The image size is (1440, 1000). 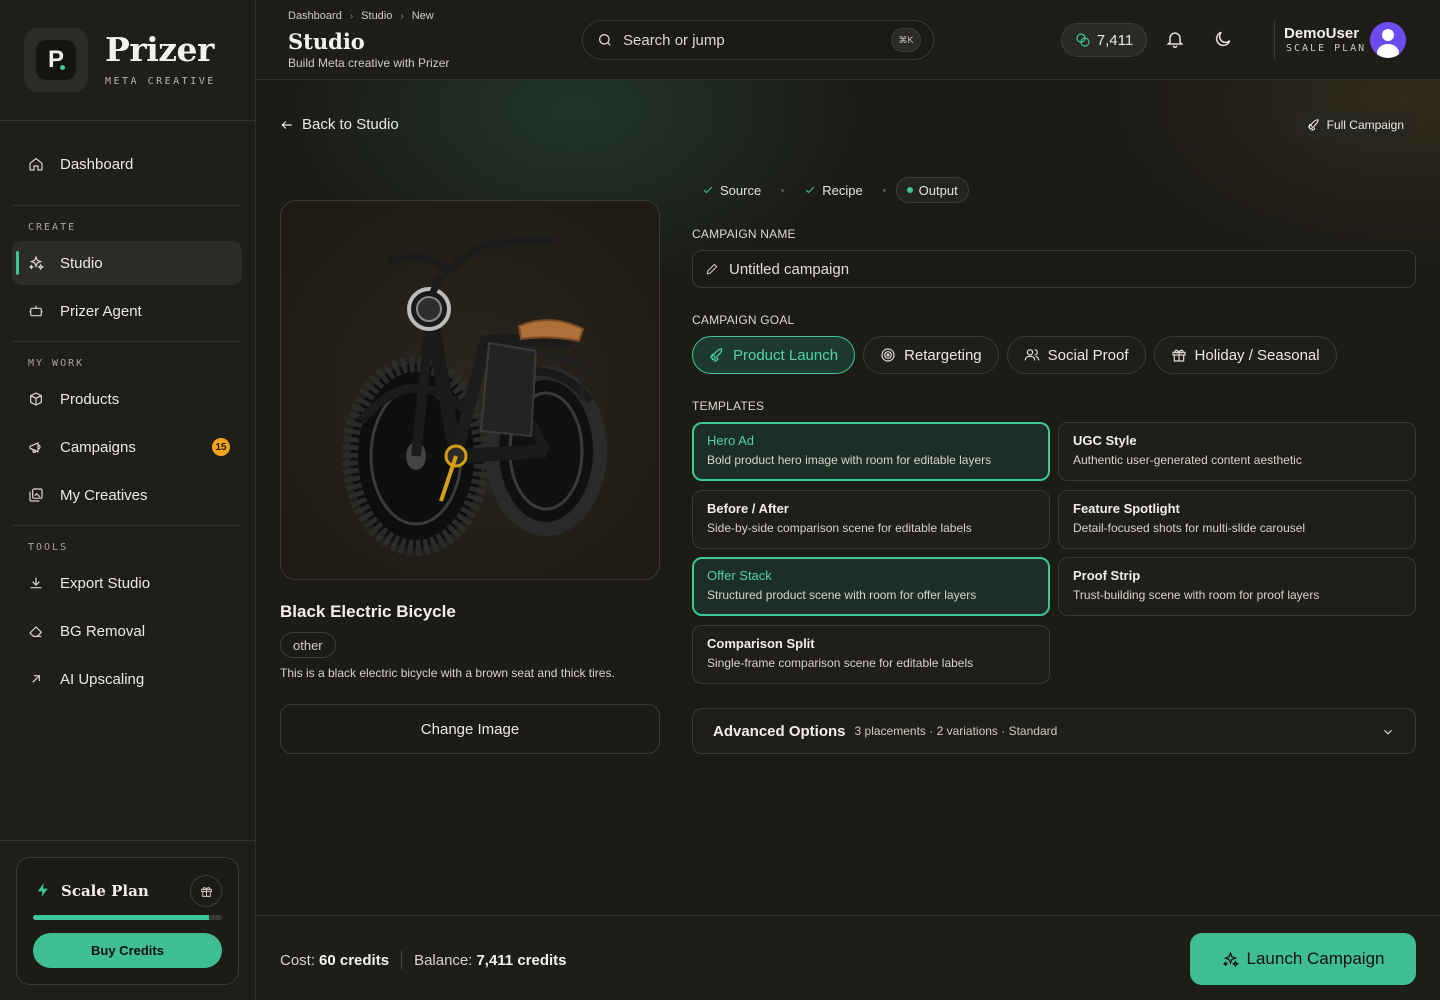 What do you see at coordinates (1178, 355) in the screenshot?
I see `gift-icon` at bounding box center [1178, 355].